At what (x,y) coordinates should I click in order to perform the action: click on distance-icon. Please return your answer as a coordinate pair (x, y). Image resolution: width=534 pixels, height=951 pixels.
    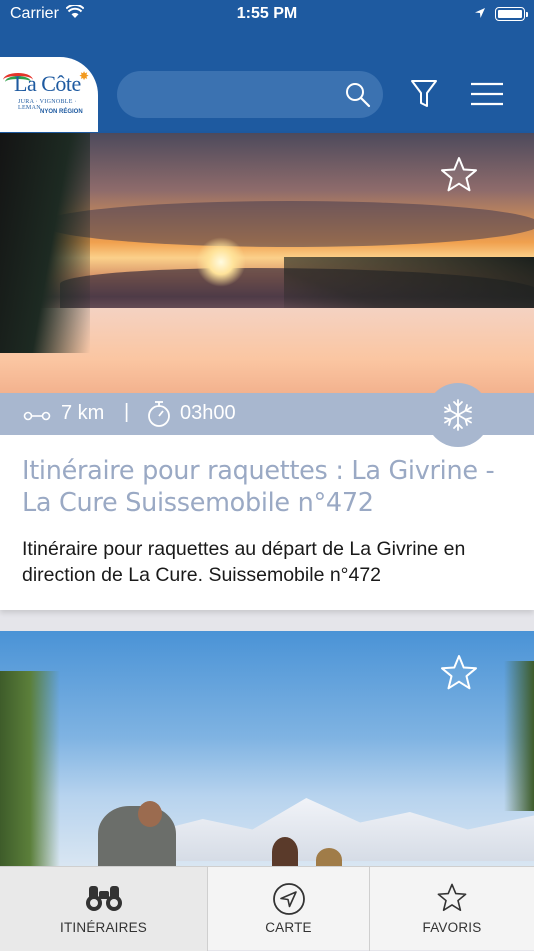
    Looking at the image, I should click on (37, 417).